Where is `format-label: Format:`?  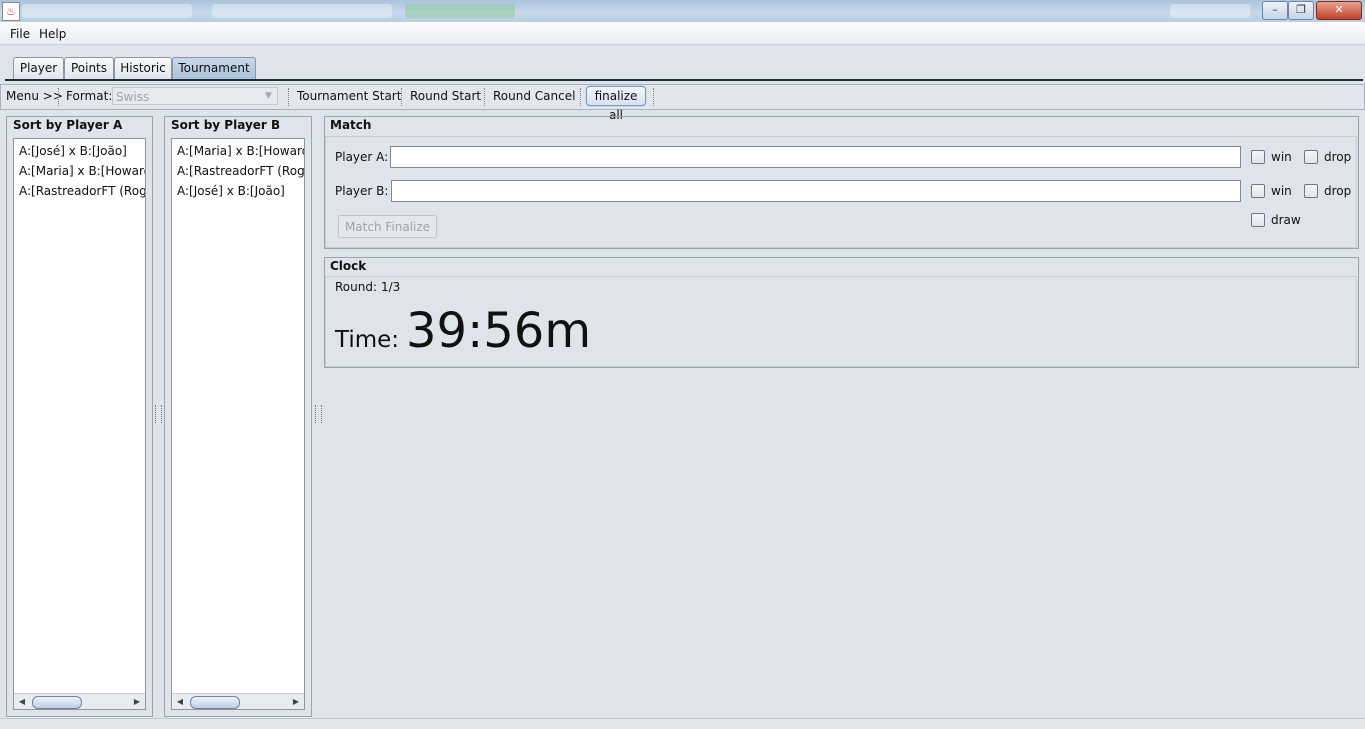 format-label: Format: is located at coordinates (89, 96).